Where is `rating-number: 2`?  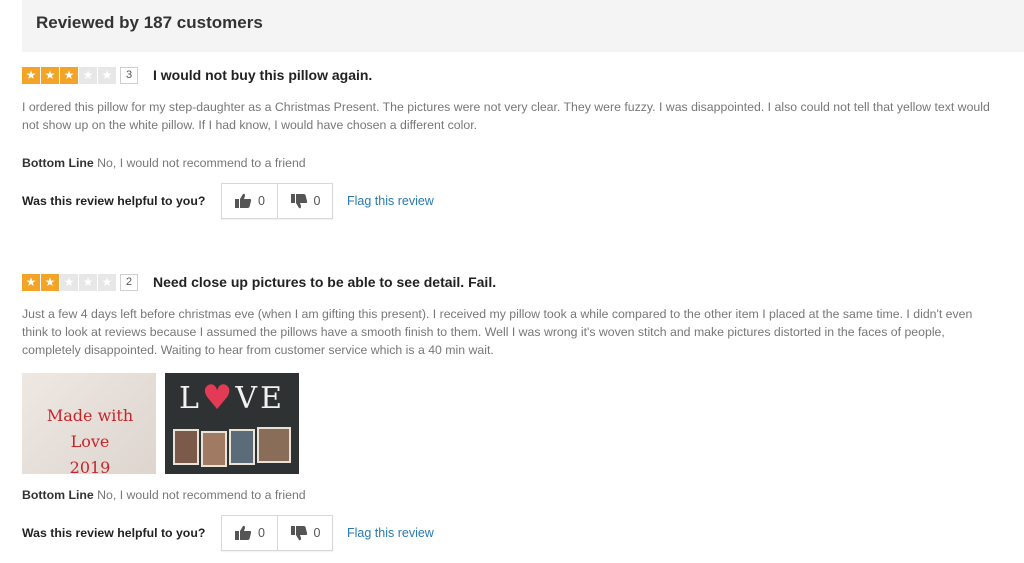 rating-number: 2 is located at coordinates (129, 282).